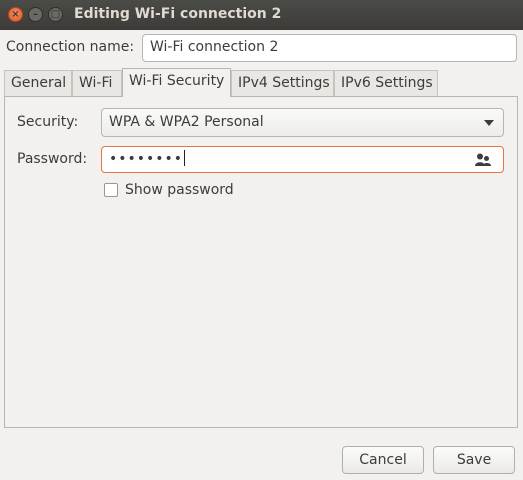 This screenshot has height=480, width=523. I want to click on password-input: ••••••••, so click(302, 159).